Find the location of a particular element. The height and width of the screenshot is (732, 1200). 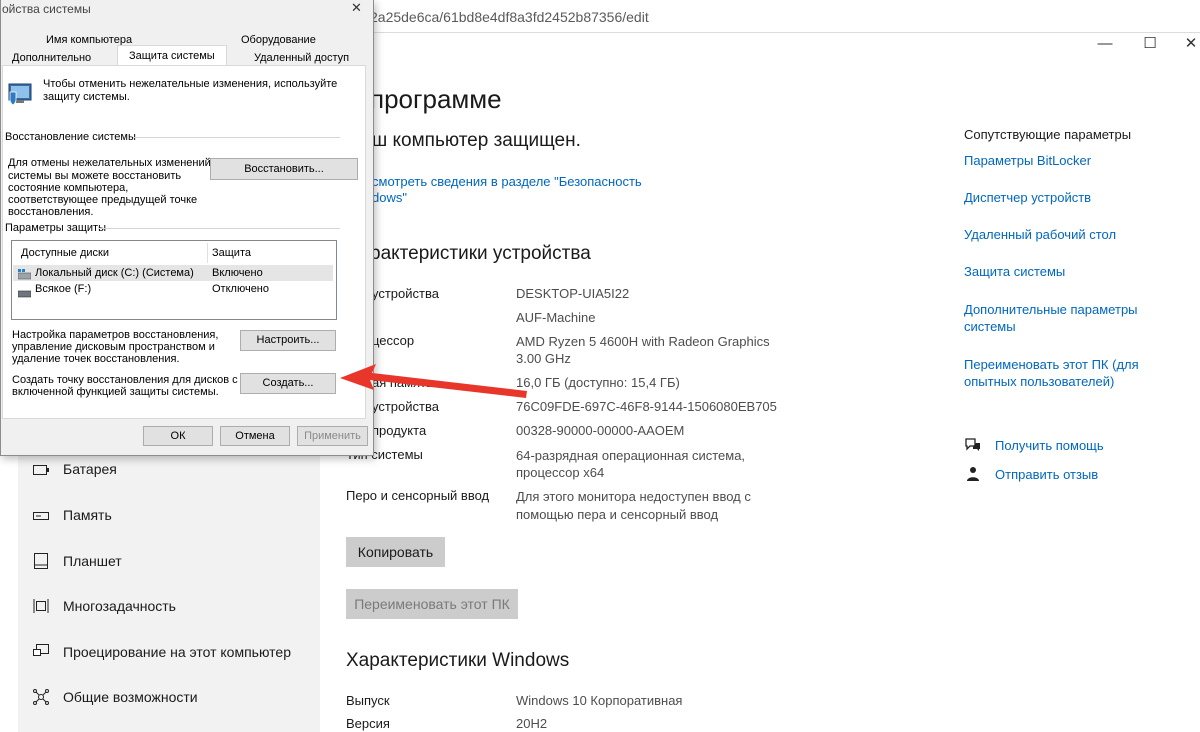

restore-text: Для отмены нежелательных изменений is located at coordinates (109, 163).